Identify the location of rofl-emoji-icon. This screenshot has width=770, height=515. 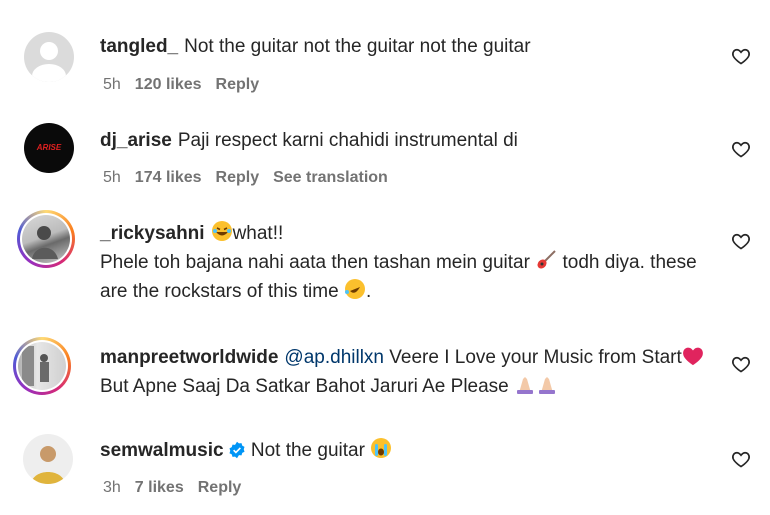
(355, 292).